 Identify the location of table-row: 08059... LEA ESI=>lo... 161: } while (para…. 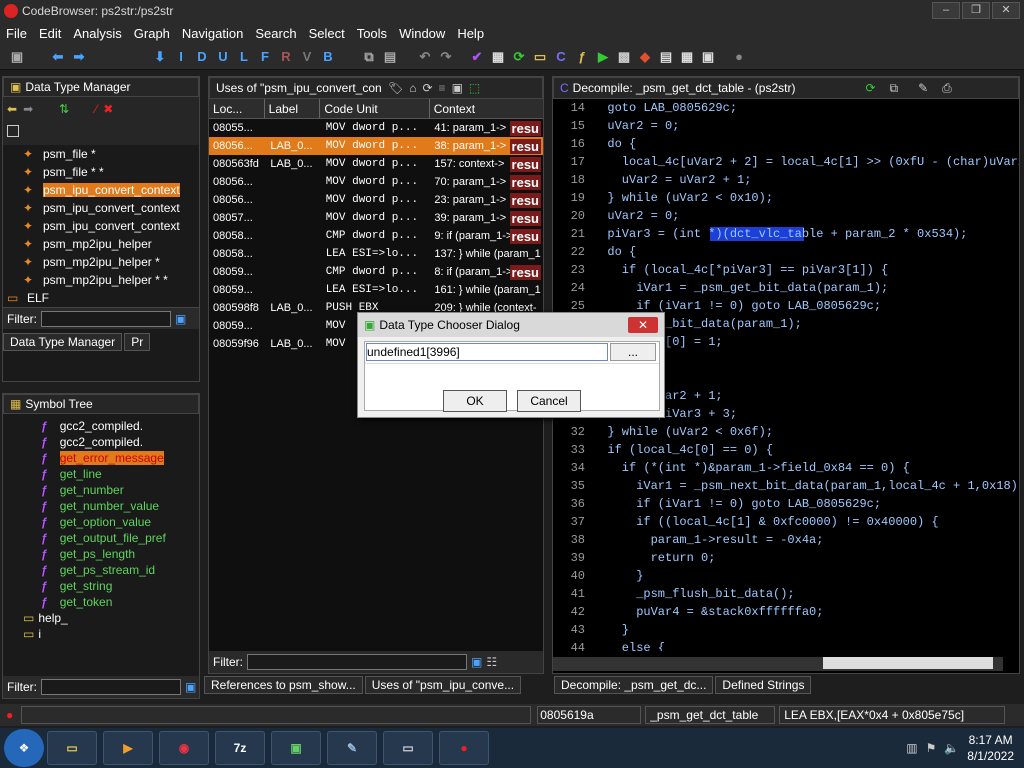
(376, 290).